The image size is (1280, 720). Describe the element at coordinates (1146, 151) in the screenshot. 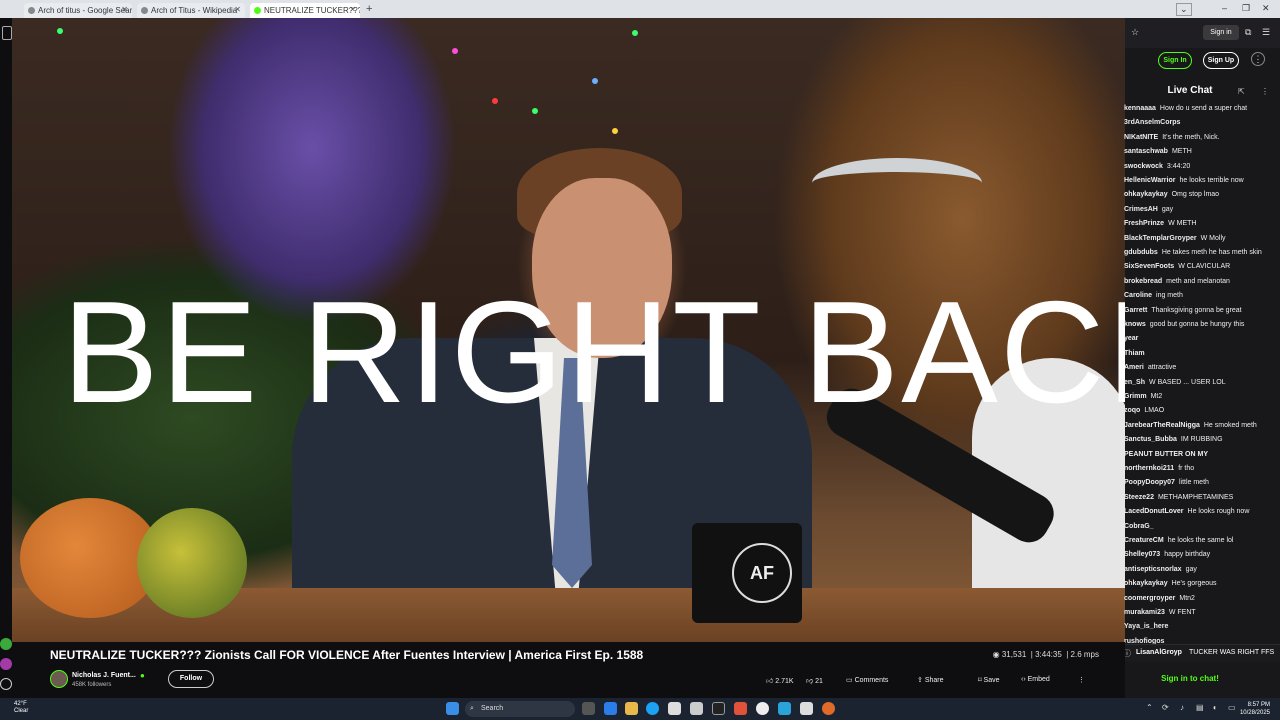

I see `chat-username: santaschwab` at that location.